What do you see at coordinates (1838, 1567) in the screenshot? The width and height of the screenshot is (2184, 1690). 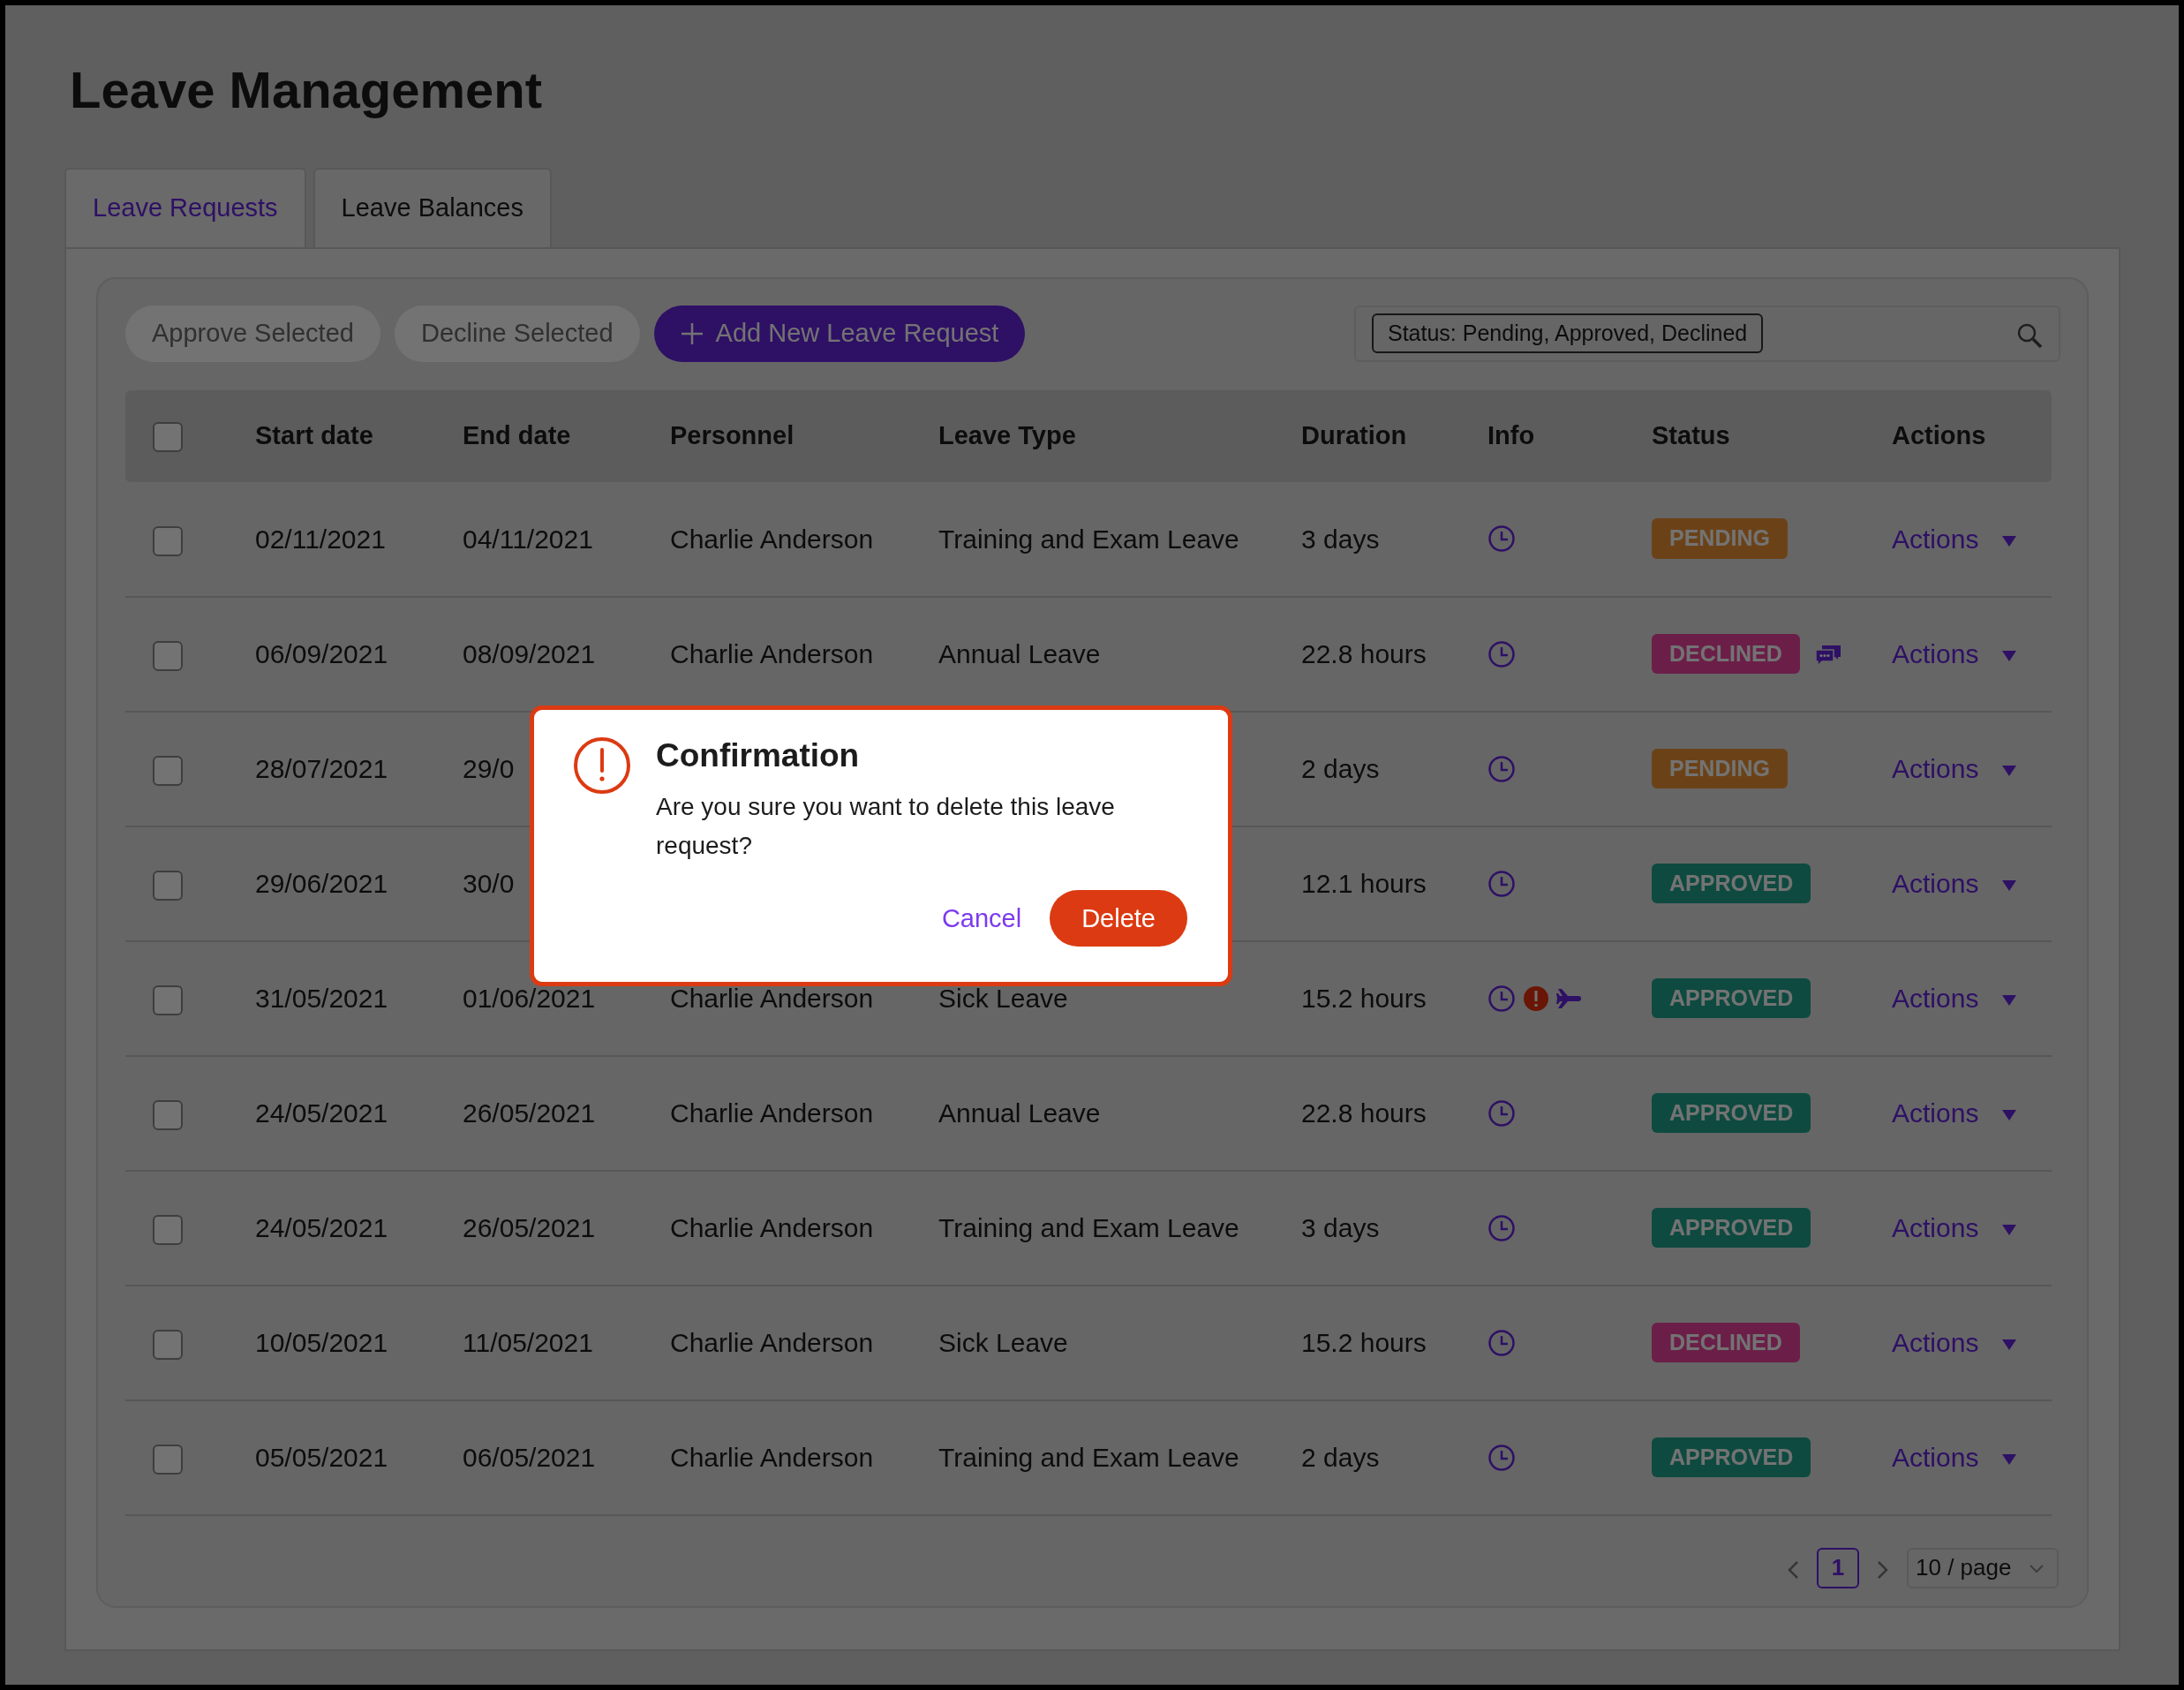 I see `page-number: 1` at bounding box center [1838, 1567].